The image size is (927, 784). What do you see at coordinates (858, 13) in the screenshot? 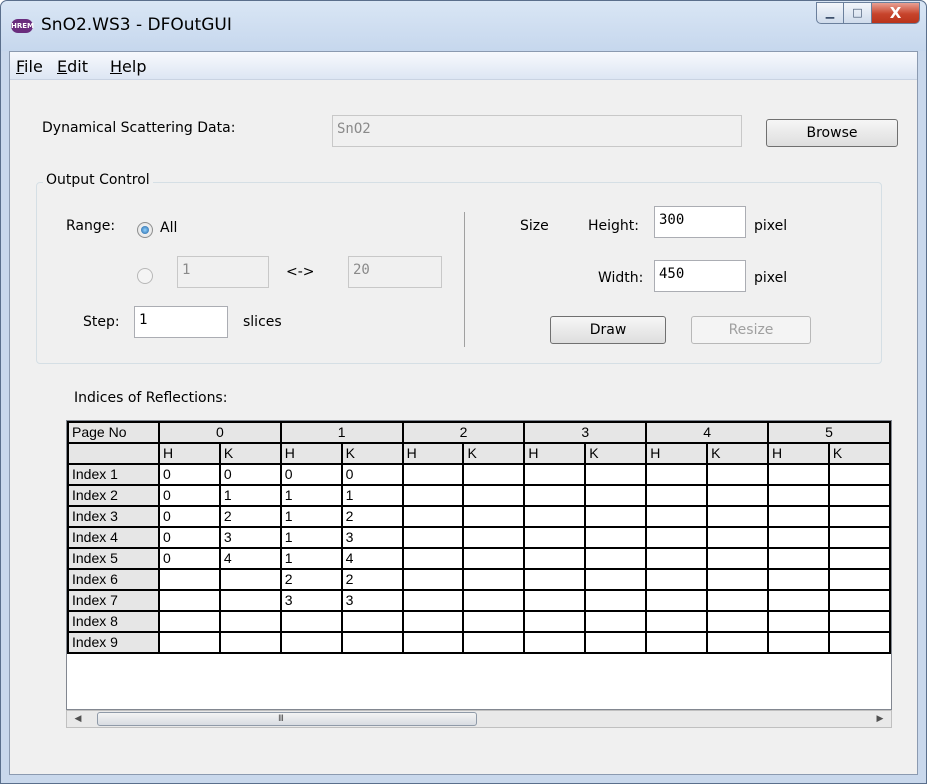
I see `maximize-button: □` at bounding box center [858, 13].